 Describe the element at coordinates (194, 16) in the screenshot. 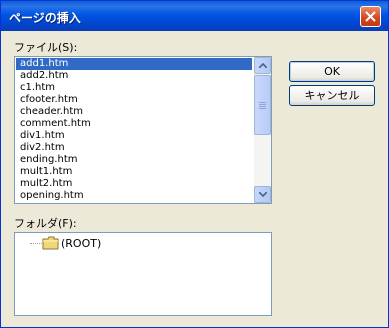

I see `title-bar: ページの挿入` at that location.